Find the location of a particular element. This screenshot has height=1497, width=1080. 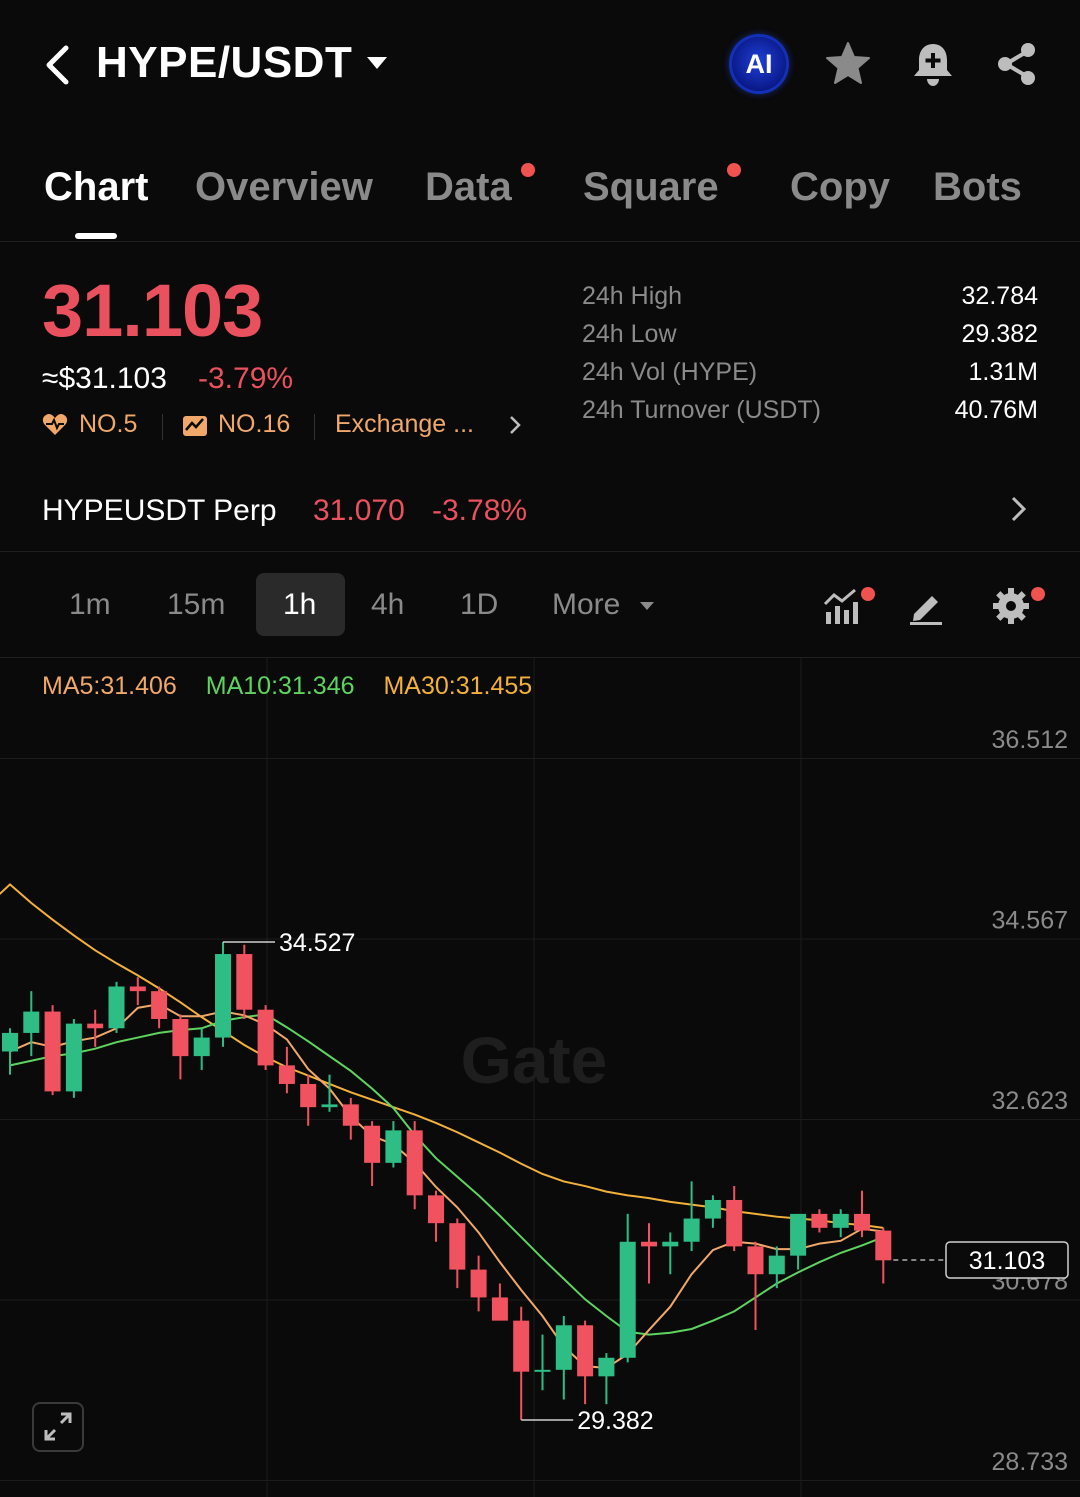

heart-rank-icon is located at coordinates (55, 424).